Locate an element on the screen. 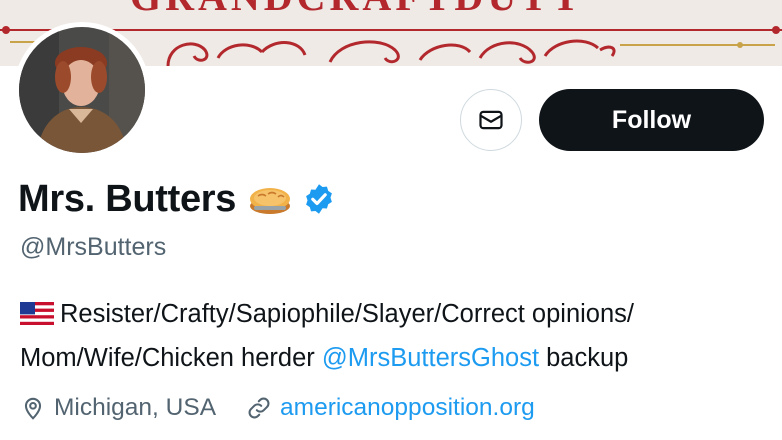 This screenshot has height=440, width=782. verified-badge-icon is located at coordinates (319, 199).